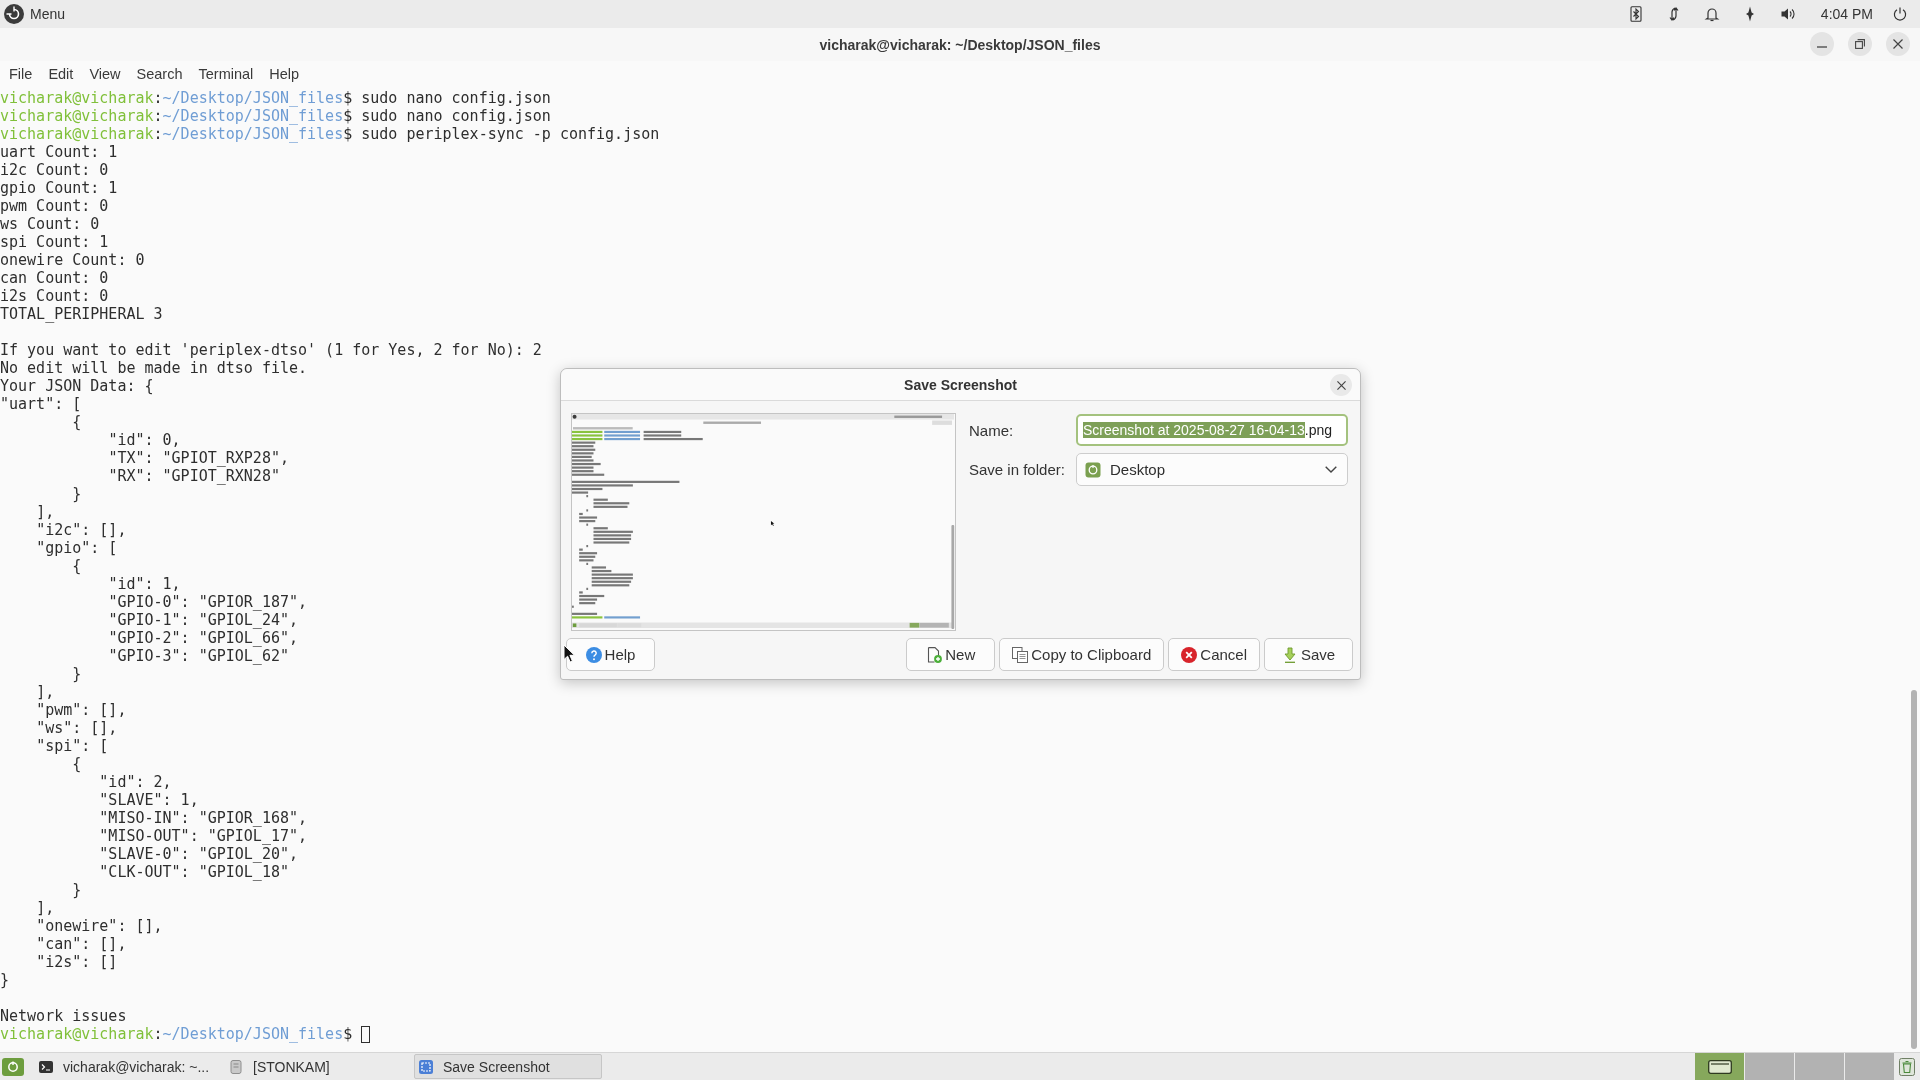 The width and height of the screenshot is (1920, 1080). Describe the element at coordinates (1787, 14) in the screenshot. I see `volume-icon` at that location.